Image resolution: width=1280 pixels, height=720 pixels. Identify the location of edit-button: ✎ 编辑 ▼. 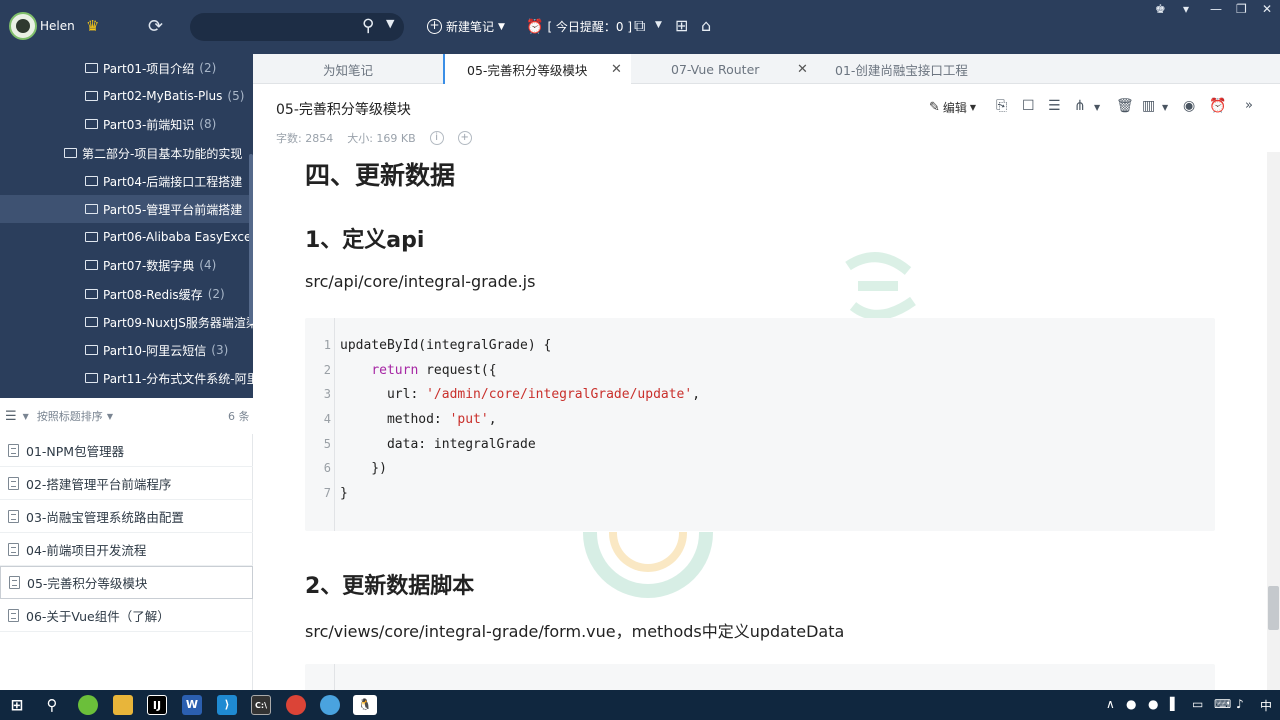
(952, 107).